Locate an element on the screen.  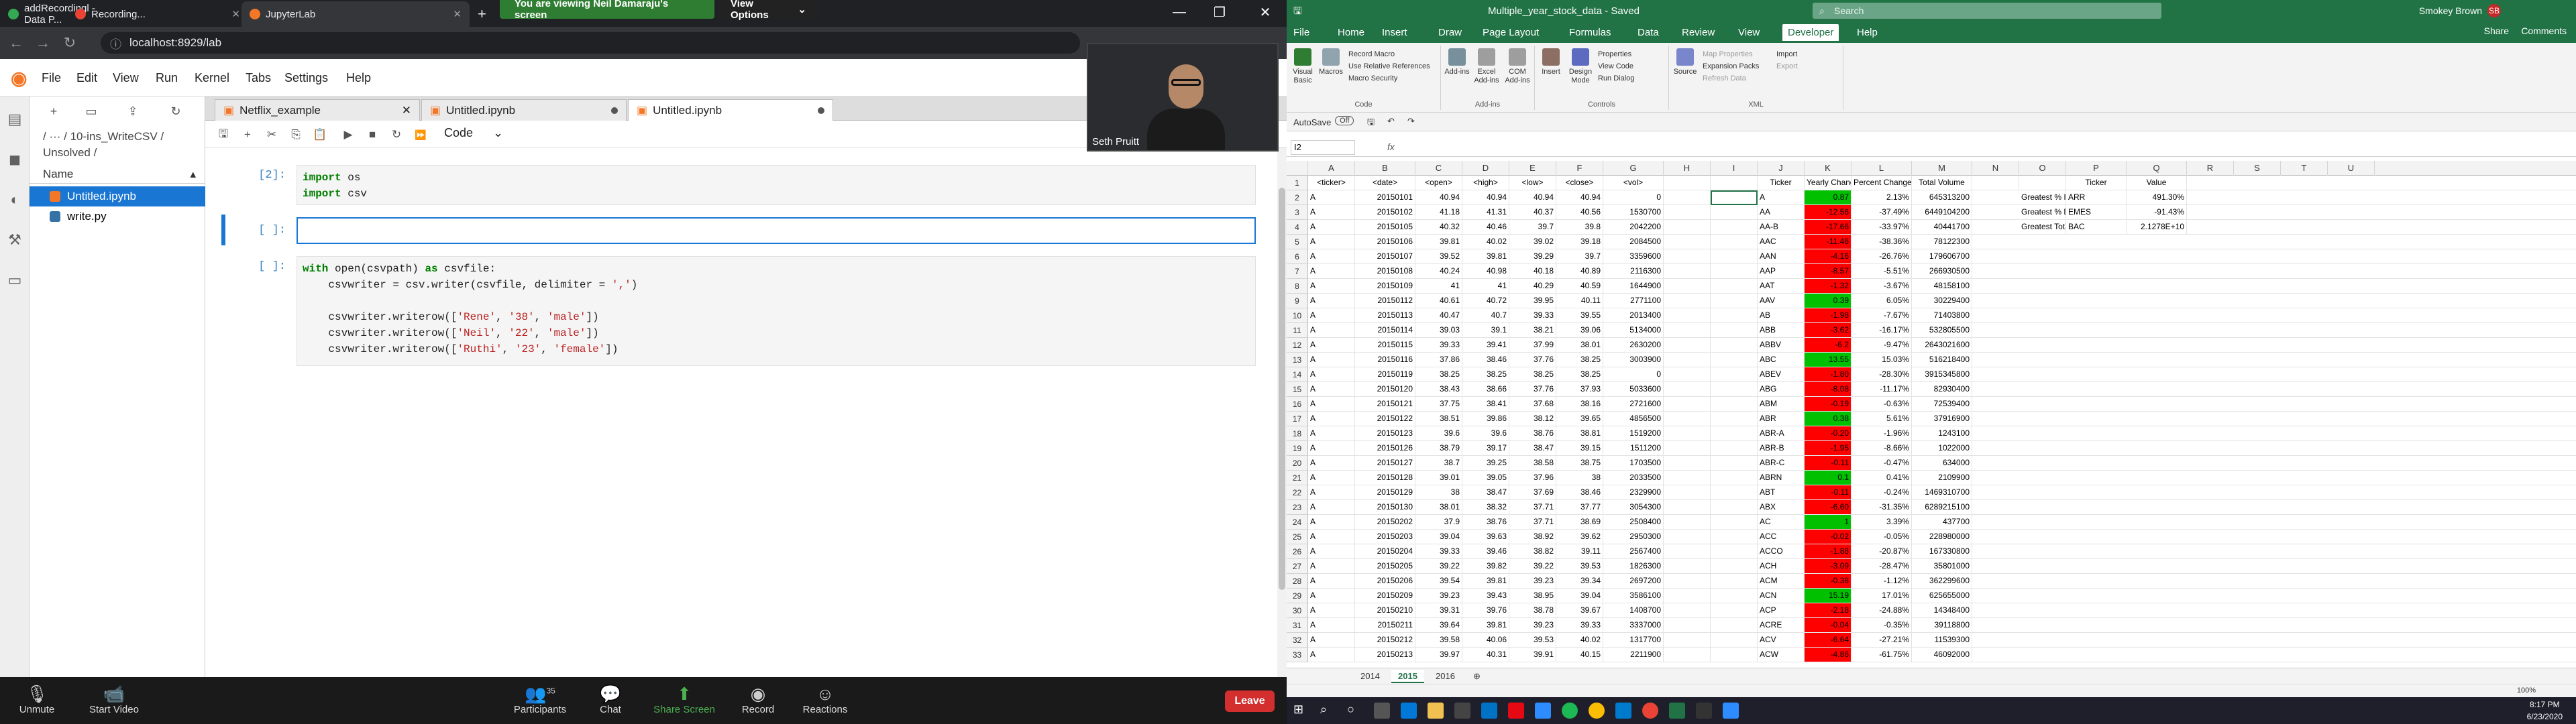
cell-type-select: Code ⌄ is located at coordinates (473, 134).